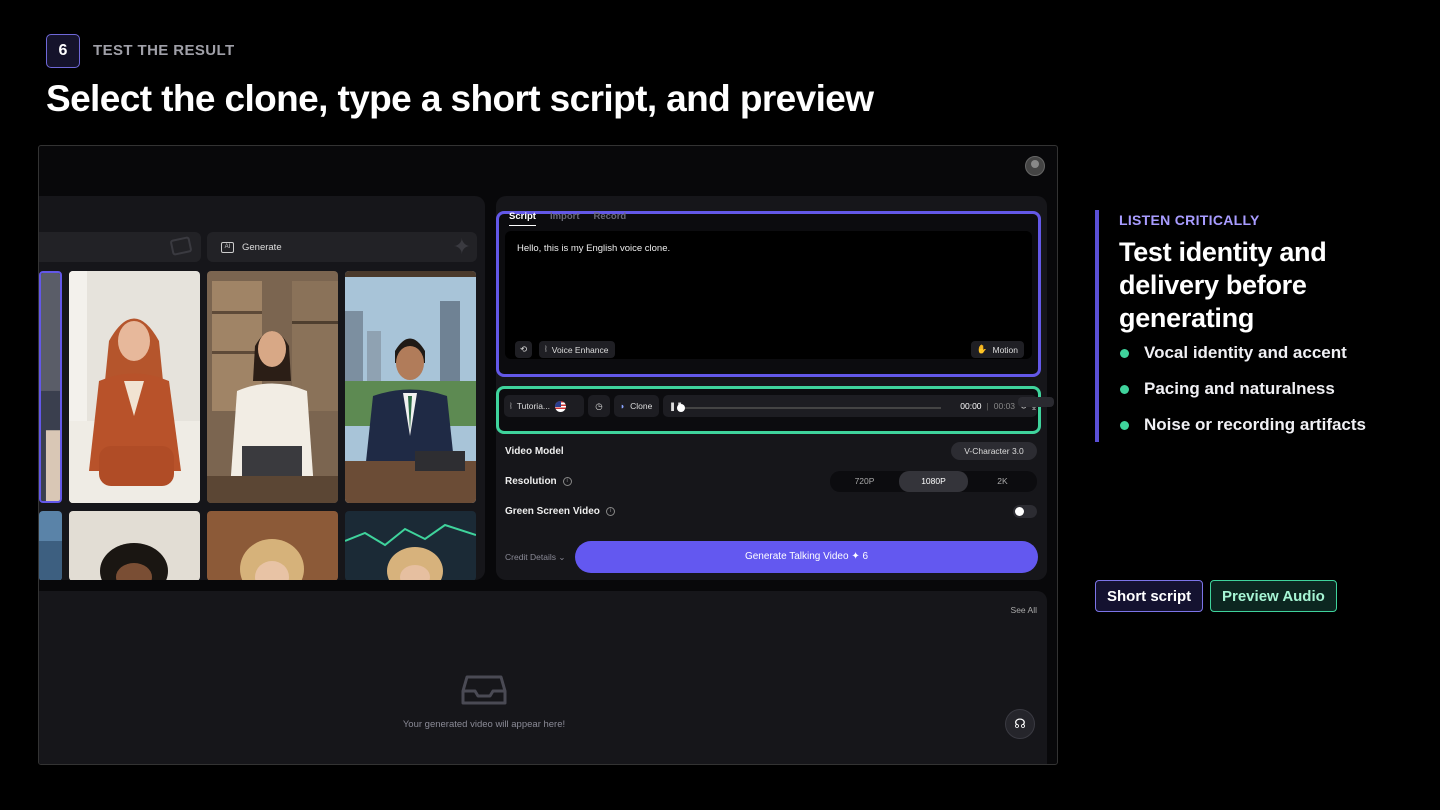 This screenshot has width=1440, height=810. Describe the element at coordinates (1004, 406) in the screenshot. I see `time-total: 00:03` at that location.